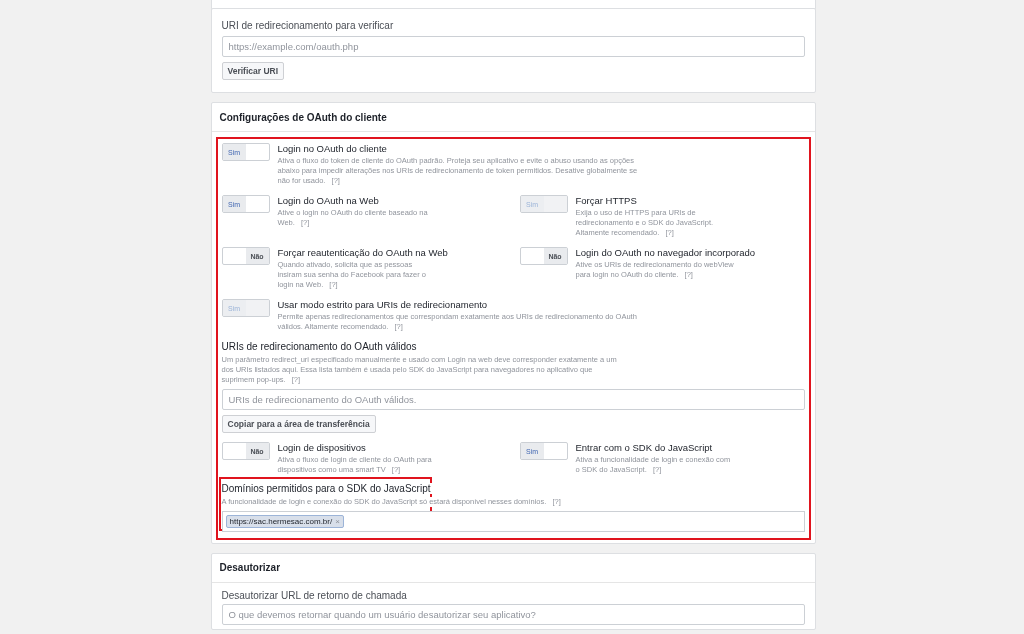 Image resolution: width=1024 pixels, height=634 pixels. What do you see at coordinates (383, 305) in the screenshot?
I see `setting-title: Usar modo estrito para URIs de redirecionamento` at bounding box center [383, 305].